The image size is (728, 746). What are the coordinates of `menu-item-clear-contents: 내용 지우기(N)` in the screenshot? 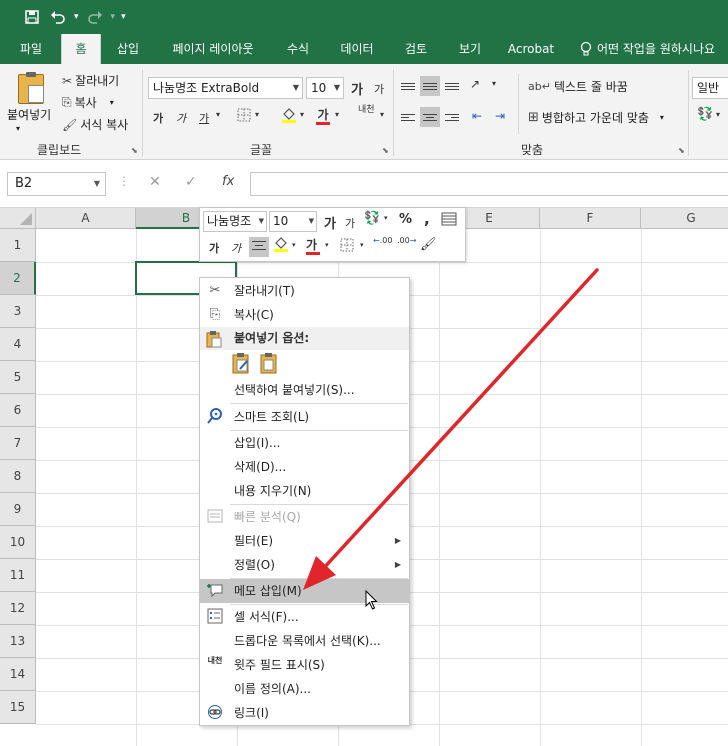 It's located at (304, 491).